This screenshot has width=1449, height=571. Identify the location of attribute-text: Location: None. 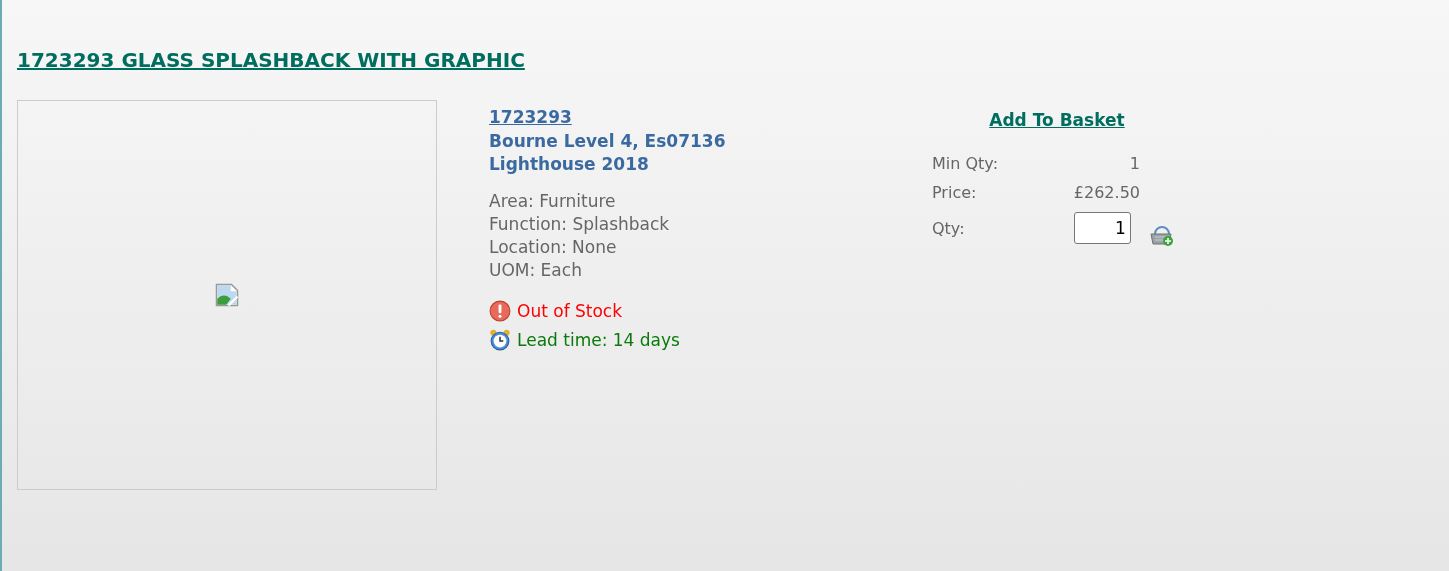
(553, 247).